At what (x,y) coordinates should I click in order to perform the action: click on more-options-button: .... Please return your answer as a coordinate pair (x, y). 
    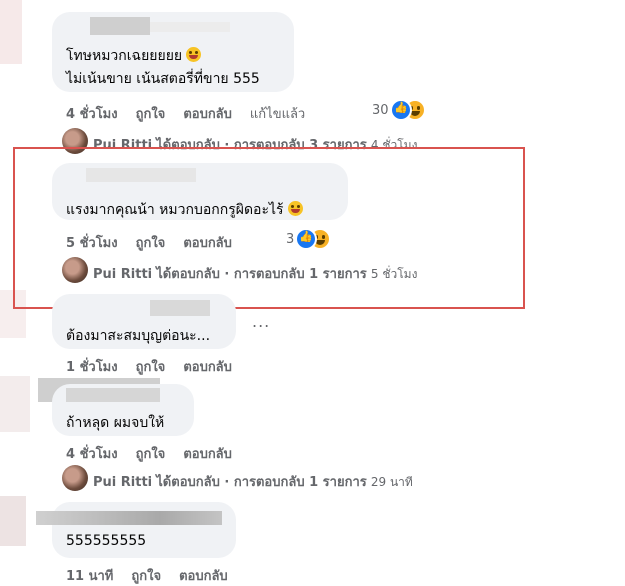
    Looking at the image, I should click on (261, 321).